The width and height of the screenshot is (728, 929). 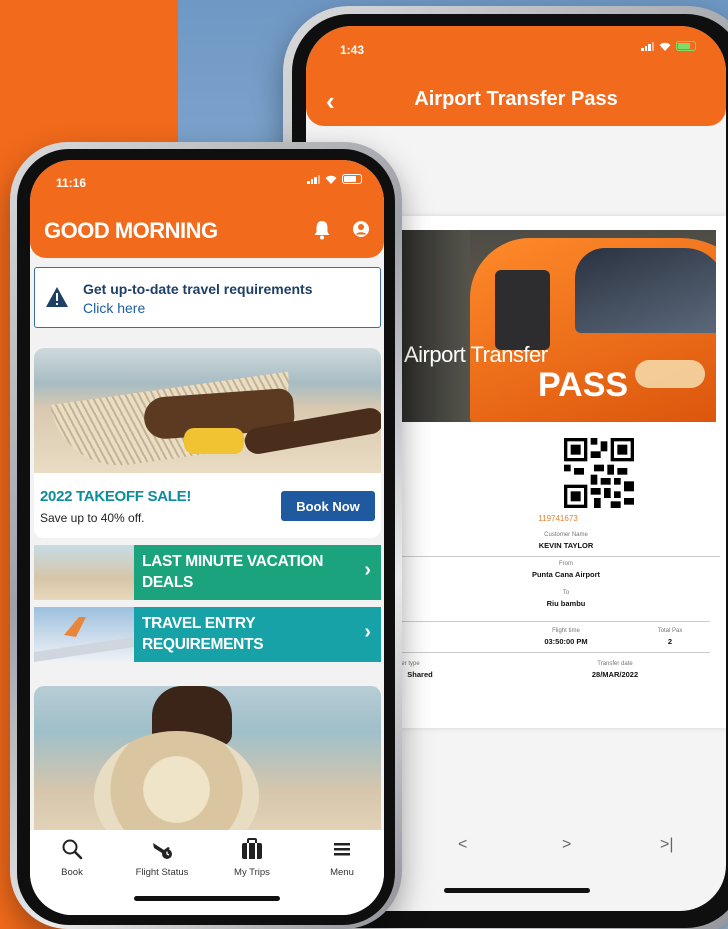 I want to click on transfer-date-value: 28/MAR/2022, so click(x=615, y=674).